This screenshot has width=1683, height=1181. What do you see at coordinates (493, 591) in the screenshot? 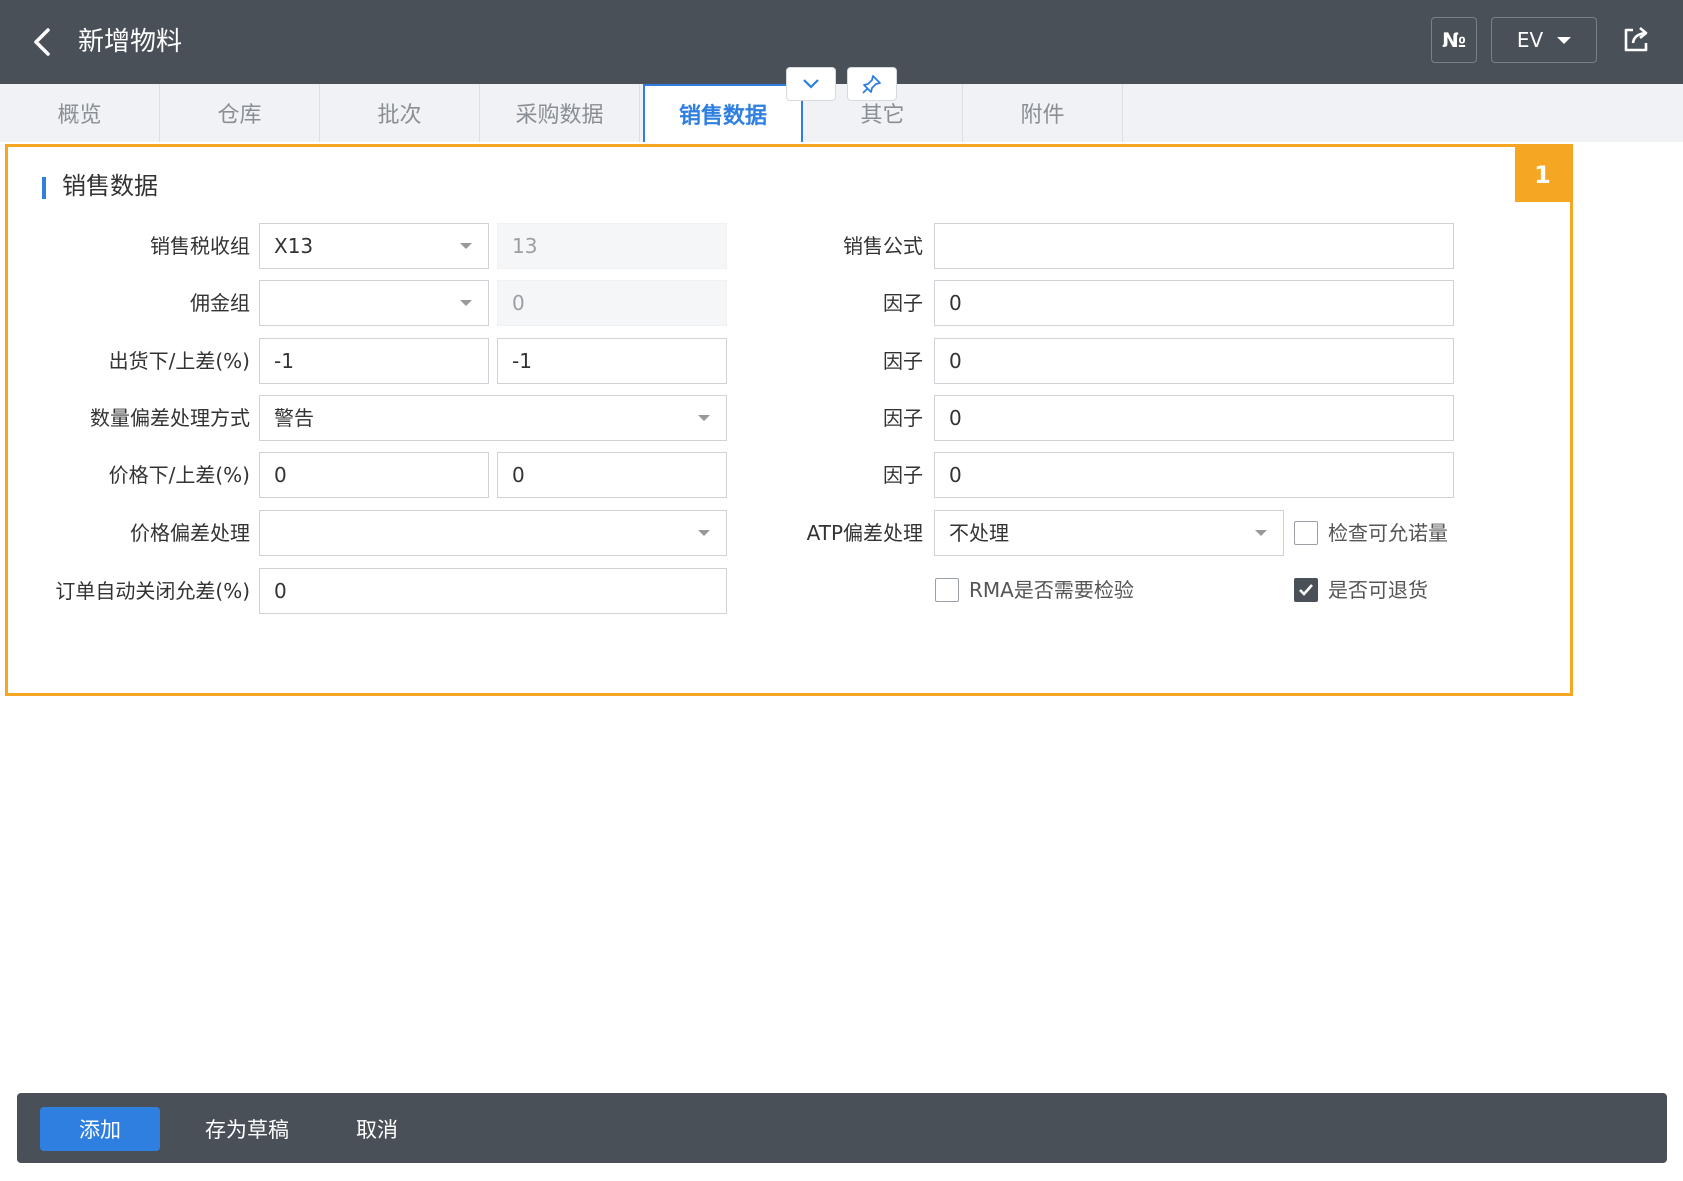
I see `order-auto-close-input: 0` at bounding box center [493, 591].